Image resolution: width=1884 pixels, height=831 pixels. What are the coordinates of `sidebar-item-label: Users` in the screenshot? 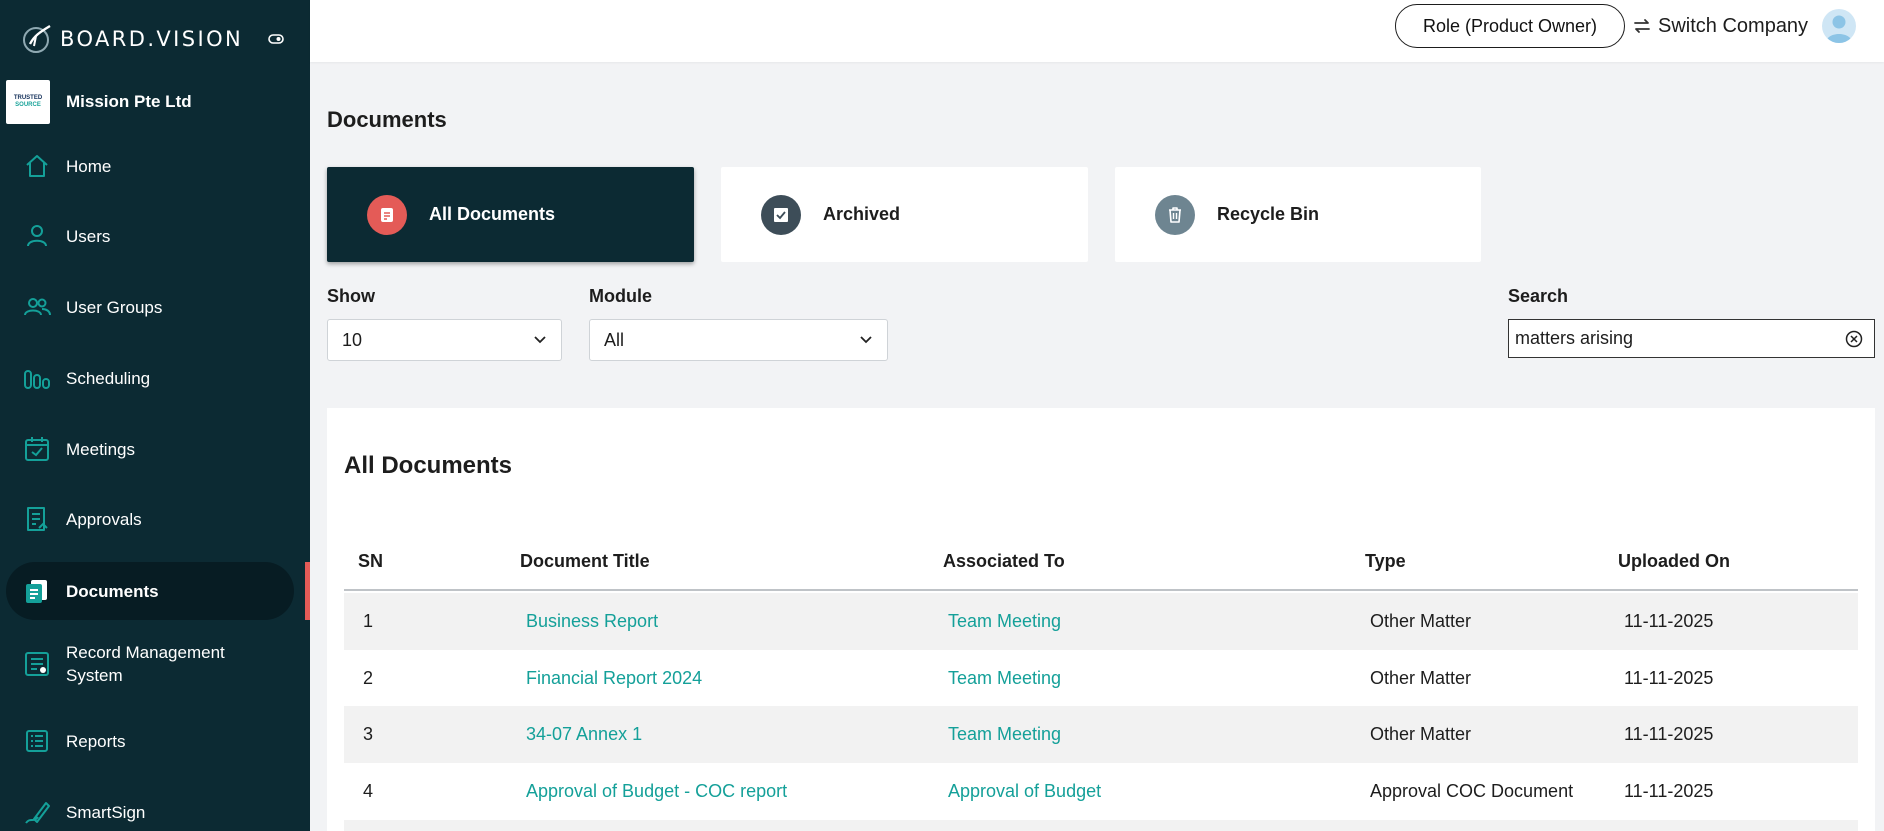 It's located at (88, 236).